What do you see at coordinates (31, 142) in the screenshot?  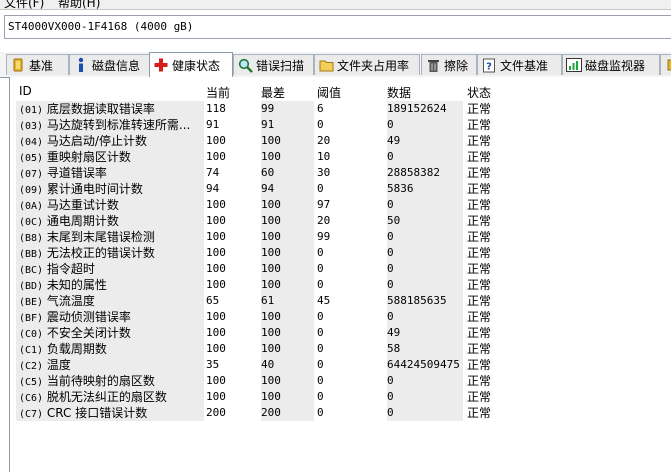 I see `attribute-id: (04)` at bounding box center [31, 142].